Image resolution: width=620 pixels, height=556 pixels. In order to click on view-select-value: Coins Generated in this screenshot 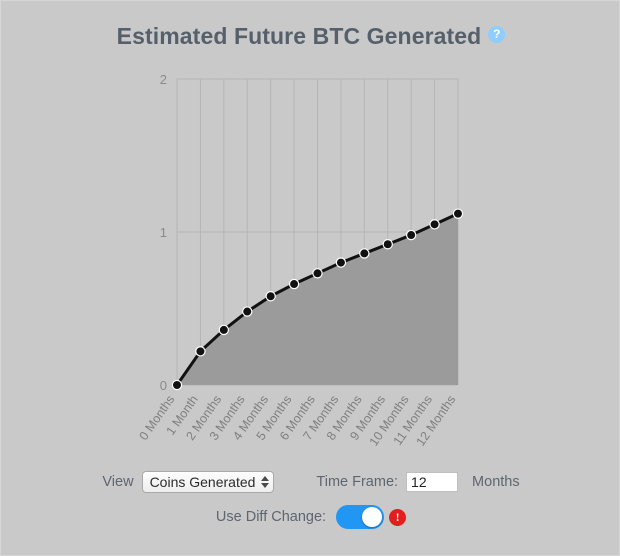, I will do `click(202, 482)`.